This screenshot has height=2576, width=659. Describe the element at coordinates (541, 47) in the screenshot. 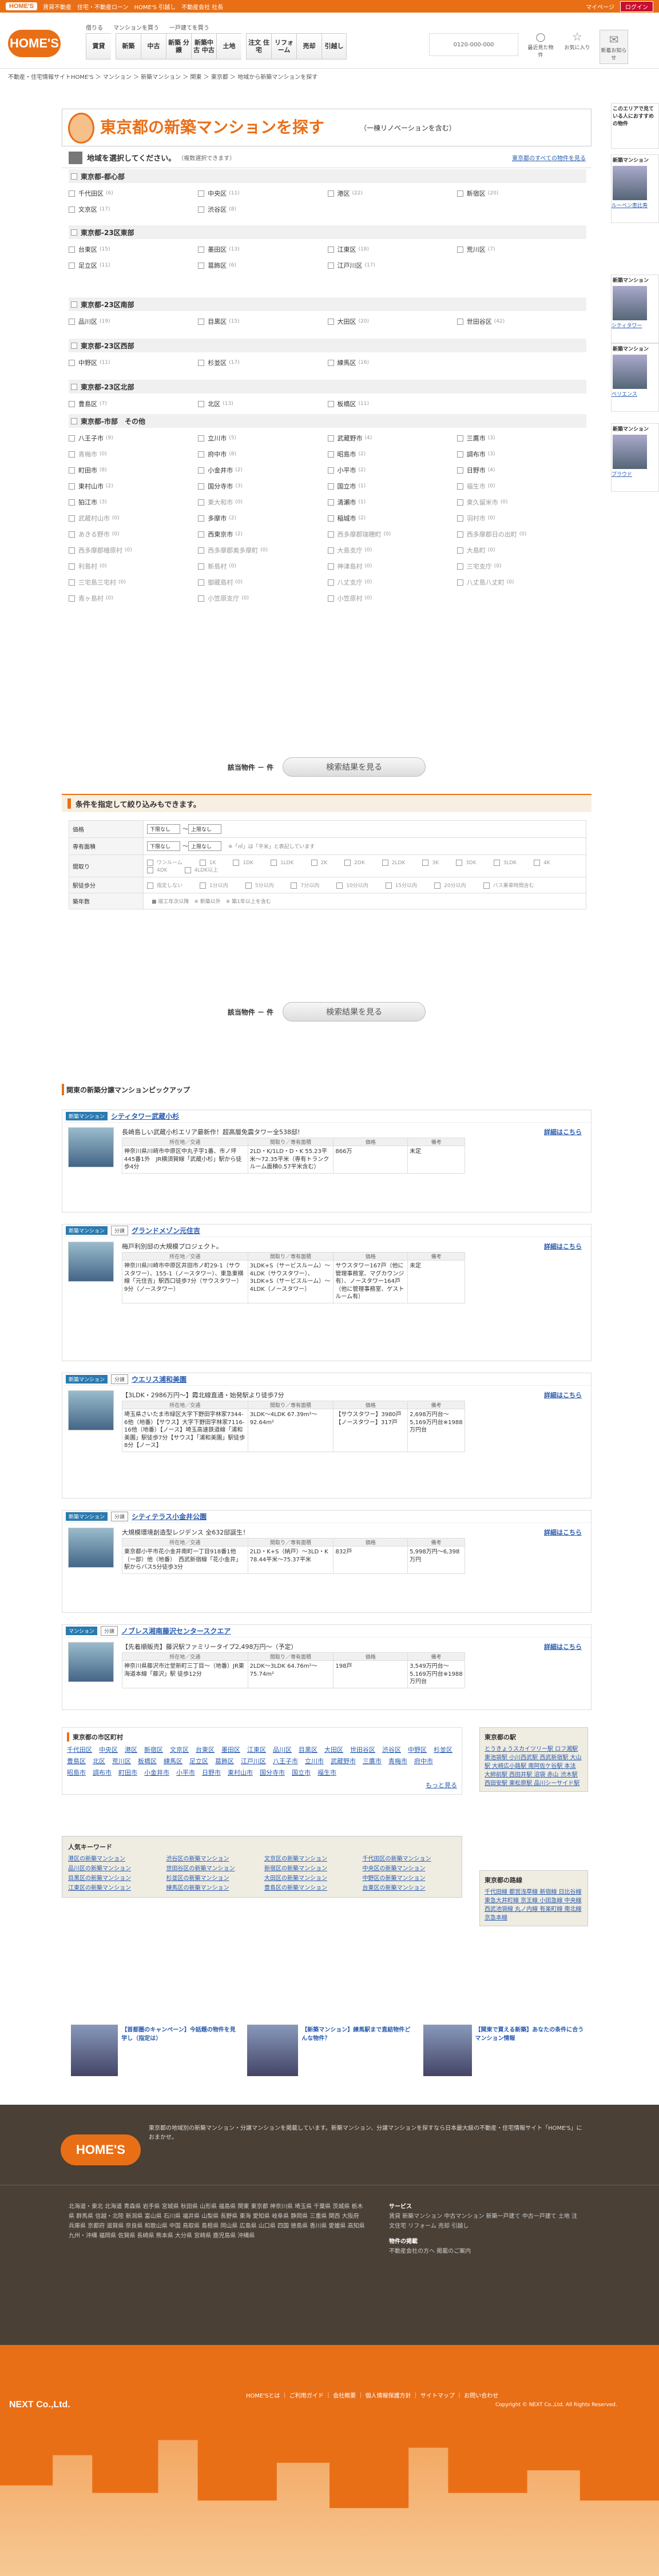

I see `recent-viewed-button: ○ 最近見た物件` at that location.